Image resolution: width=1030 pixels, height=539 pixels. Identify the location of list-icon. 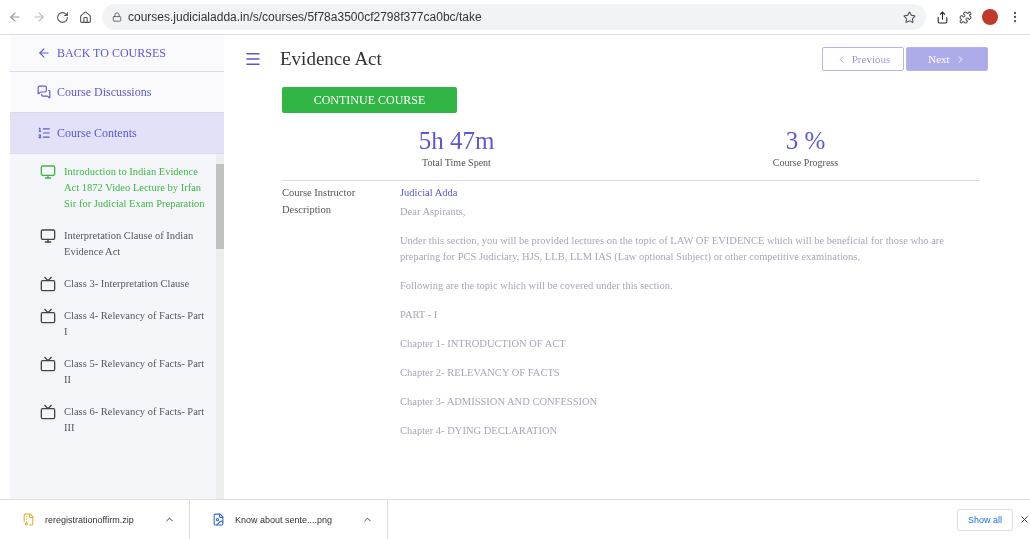
(44, 133).